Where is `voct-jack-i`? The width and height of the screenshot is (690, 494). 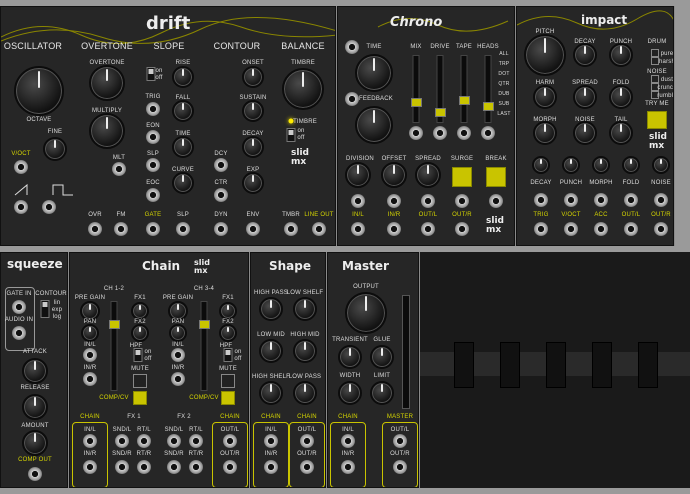
voct-jack-i is located at coordinates (571, 229).